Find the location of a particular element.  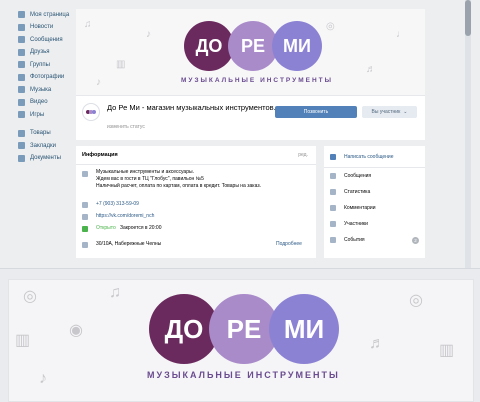

documents-icon is located at coordinates (21, 158).